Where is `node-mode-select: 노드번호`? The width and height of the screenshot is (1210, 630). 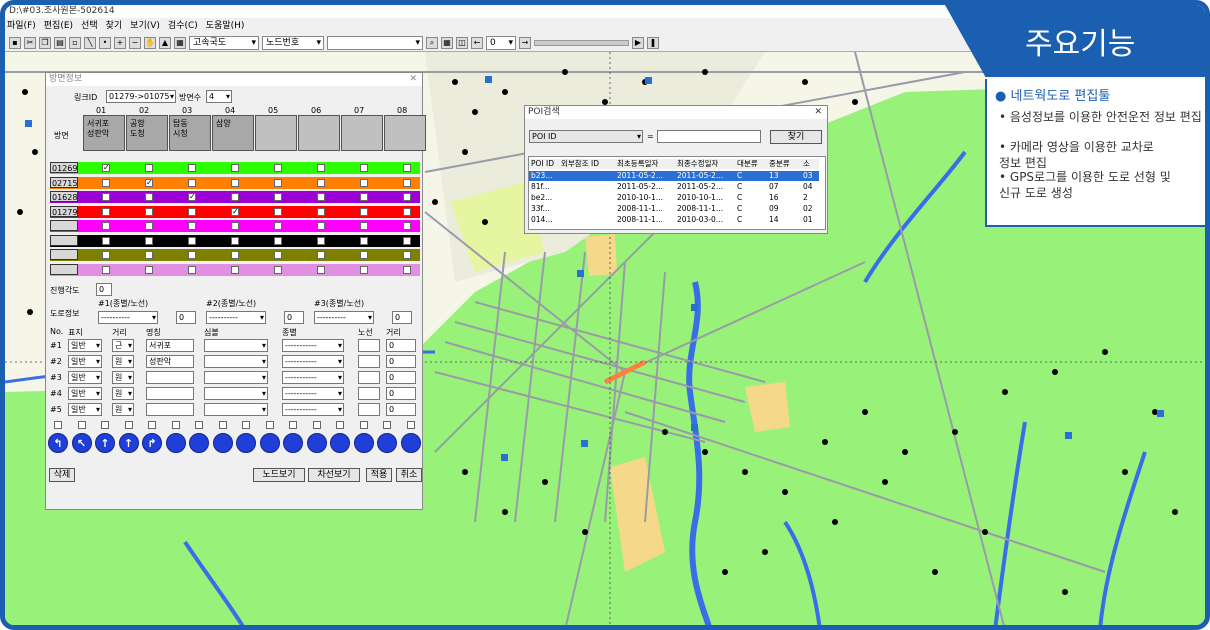
node-mode-select: 노드번호 is located at coordinates (293, 42).